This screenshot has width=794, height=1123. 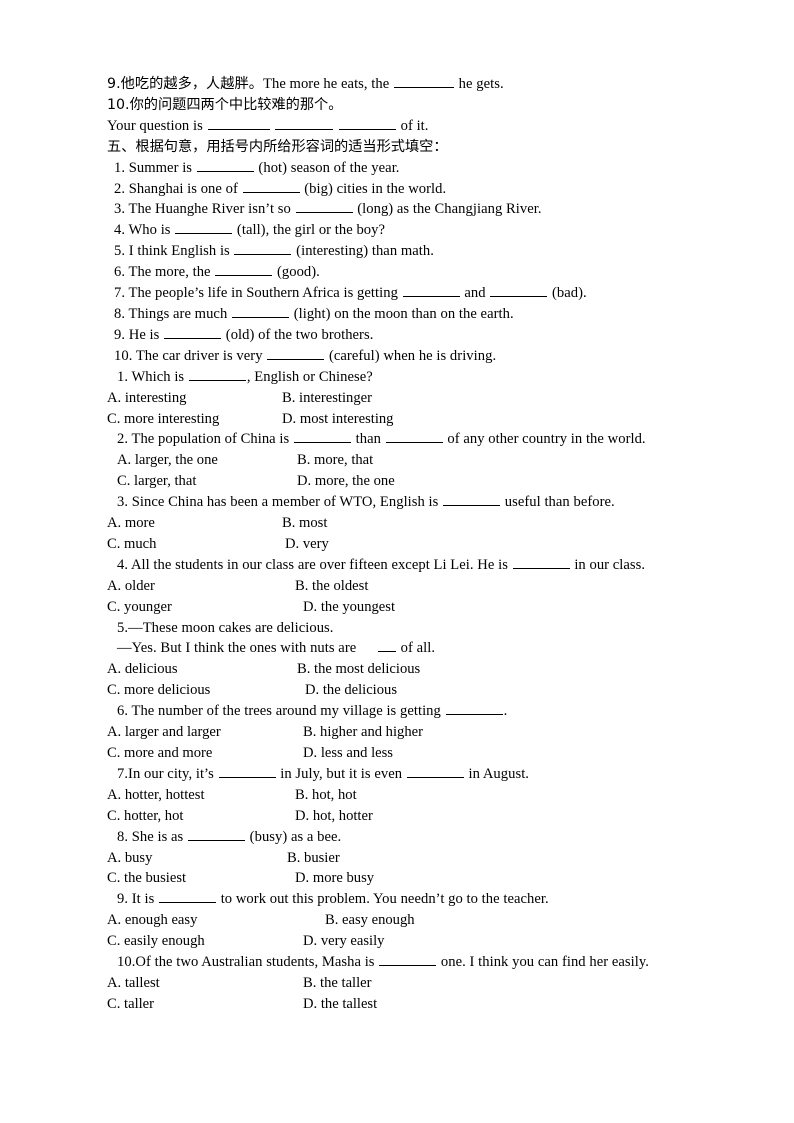 I want to click on option-c: C. easily enough, so click(x=205, y=941).